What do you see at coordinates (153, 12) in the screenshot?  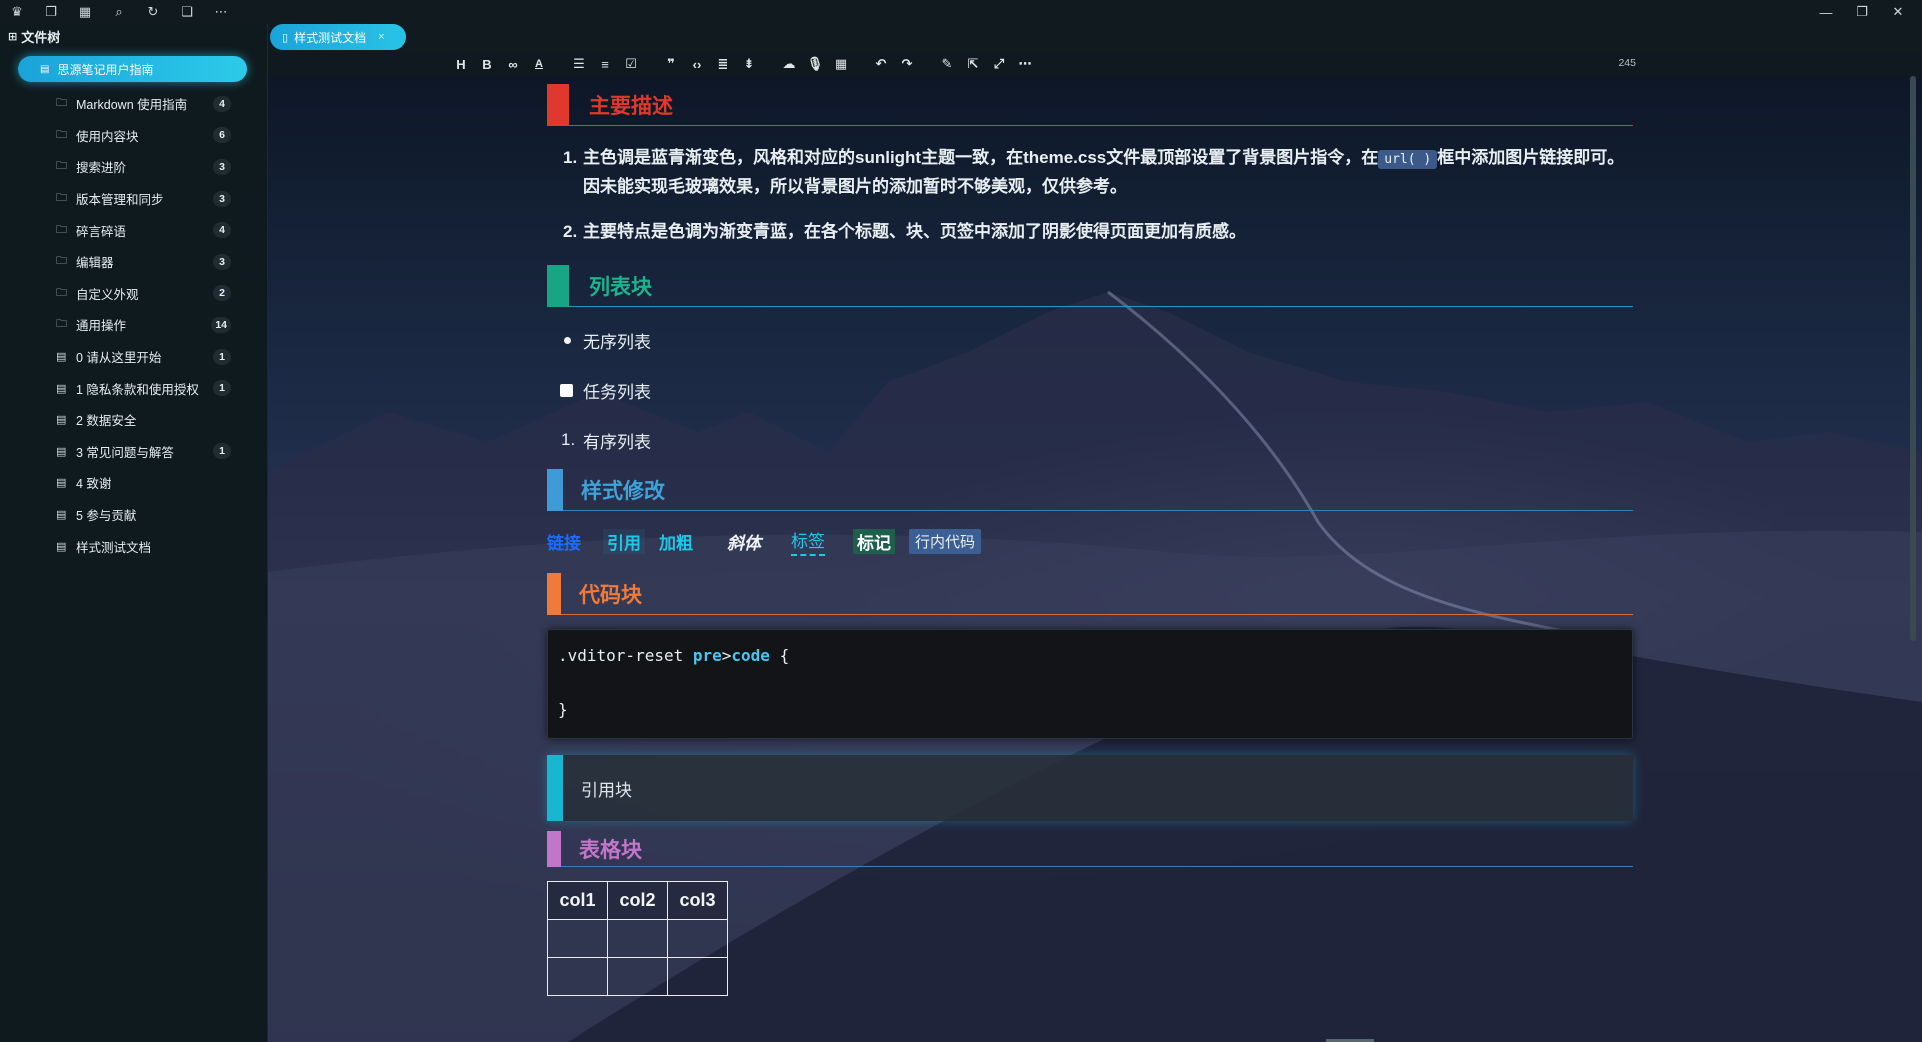 I see `sync-icon: ↻` at bounding box center [153, 12].